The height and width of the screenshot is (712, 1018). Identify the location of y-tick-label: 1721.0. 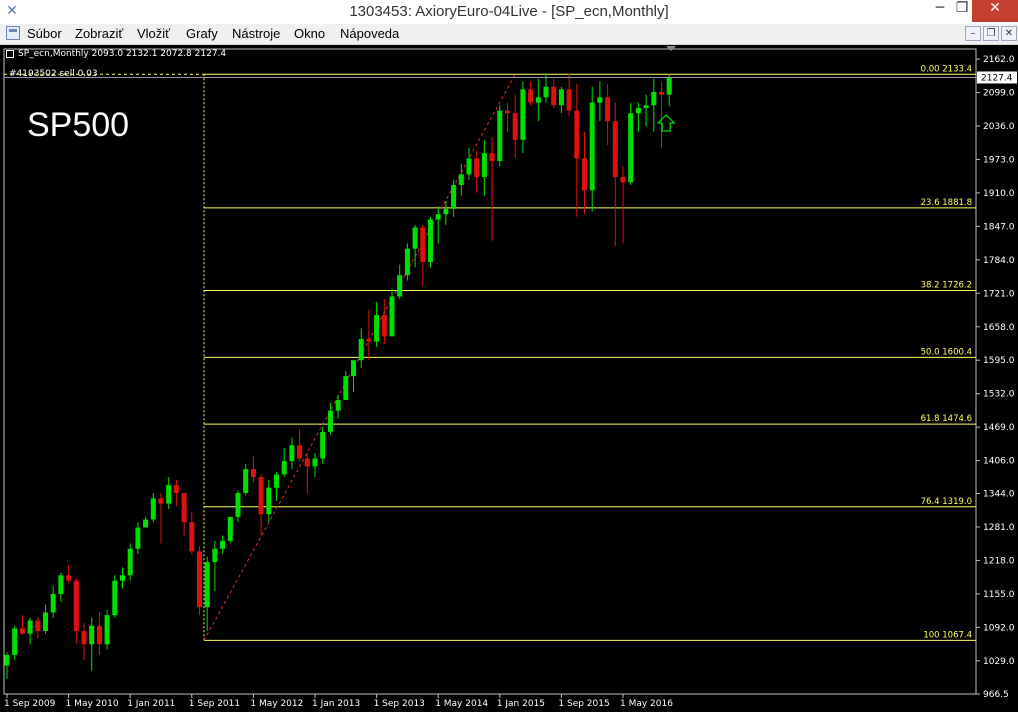
(999, 294).